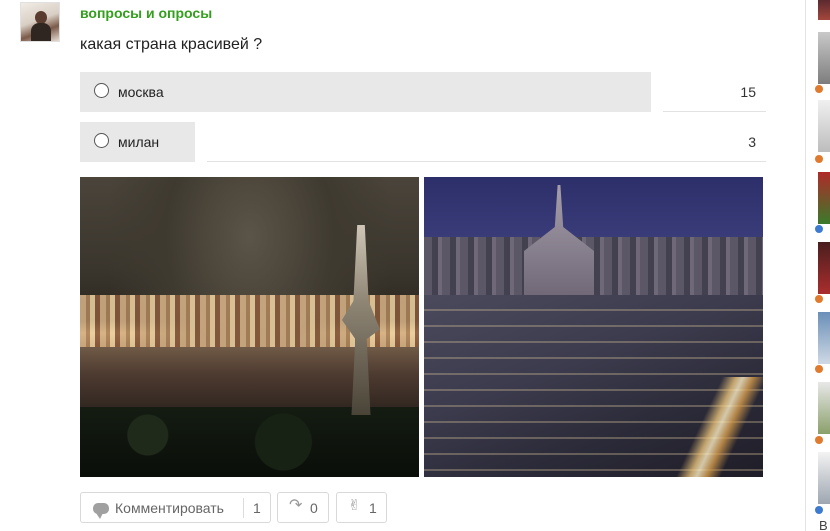  I want to click on thumbs-up-icon: ✌, so click(354, 505).